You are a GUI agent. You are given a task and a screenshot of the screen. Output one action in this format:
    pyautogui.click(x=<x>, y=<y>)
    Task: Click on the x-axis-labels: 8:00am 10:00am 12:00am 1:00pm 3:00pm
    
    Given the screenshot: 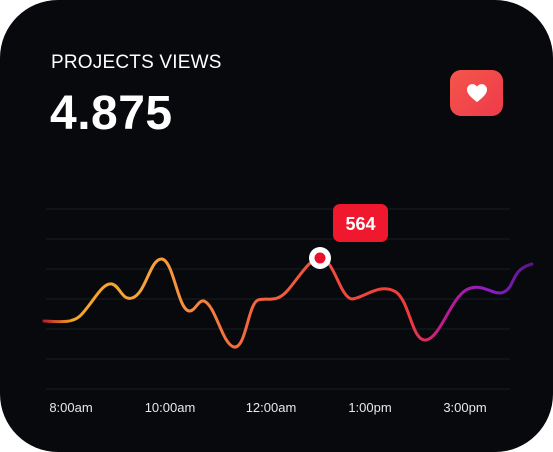 What is the action you would take?
    pyautogui.click(x=267, y=407)
    